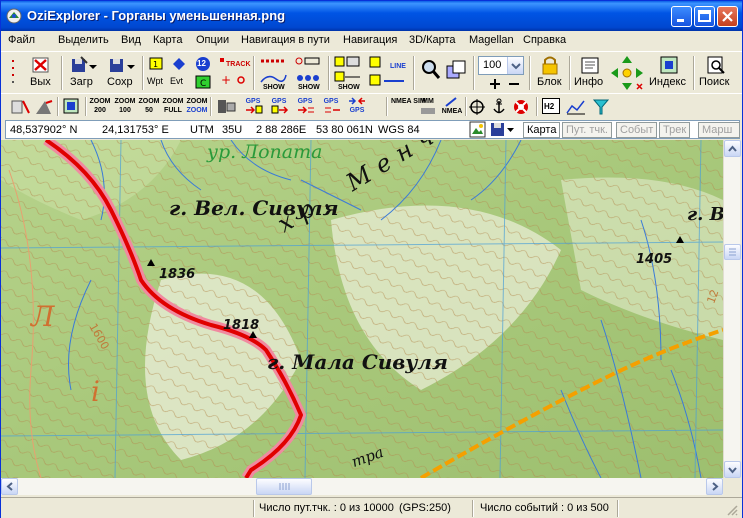  Describe the element at coordinates (544, 40) in the screenshot. I see `menu-help: Справка` at that location.